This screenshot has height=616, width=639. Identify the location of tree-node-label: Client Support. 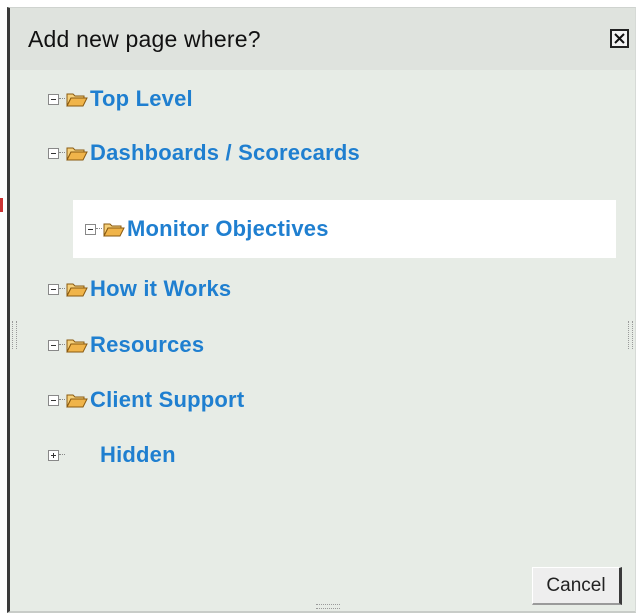
(167, 400).